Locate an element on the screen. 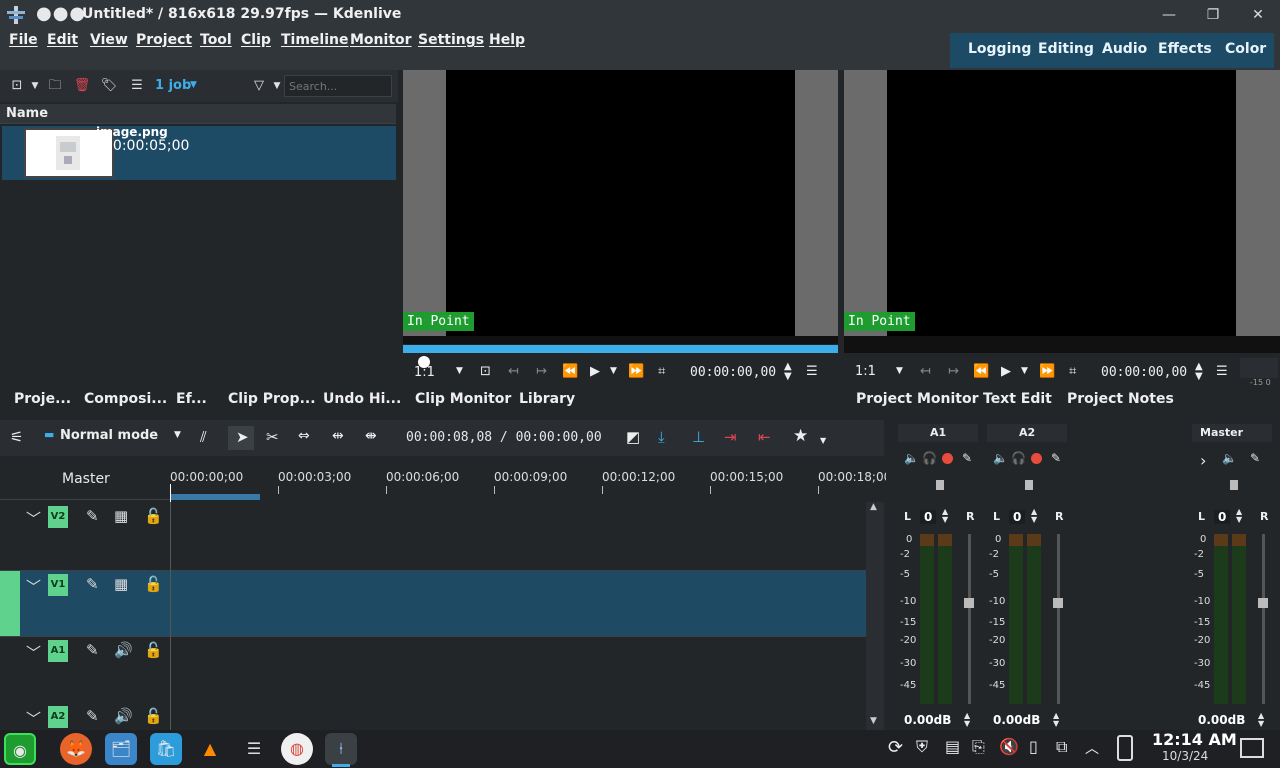 This screenshot has height=768, width=1280. razor-tool-icon: ✂ is located at coordinates (272, 437).